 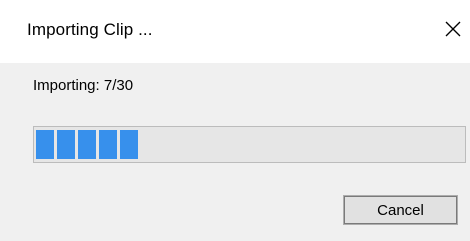 I want to click on cancel-button: Cancel, so click(x=400, y=210).